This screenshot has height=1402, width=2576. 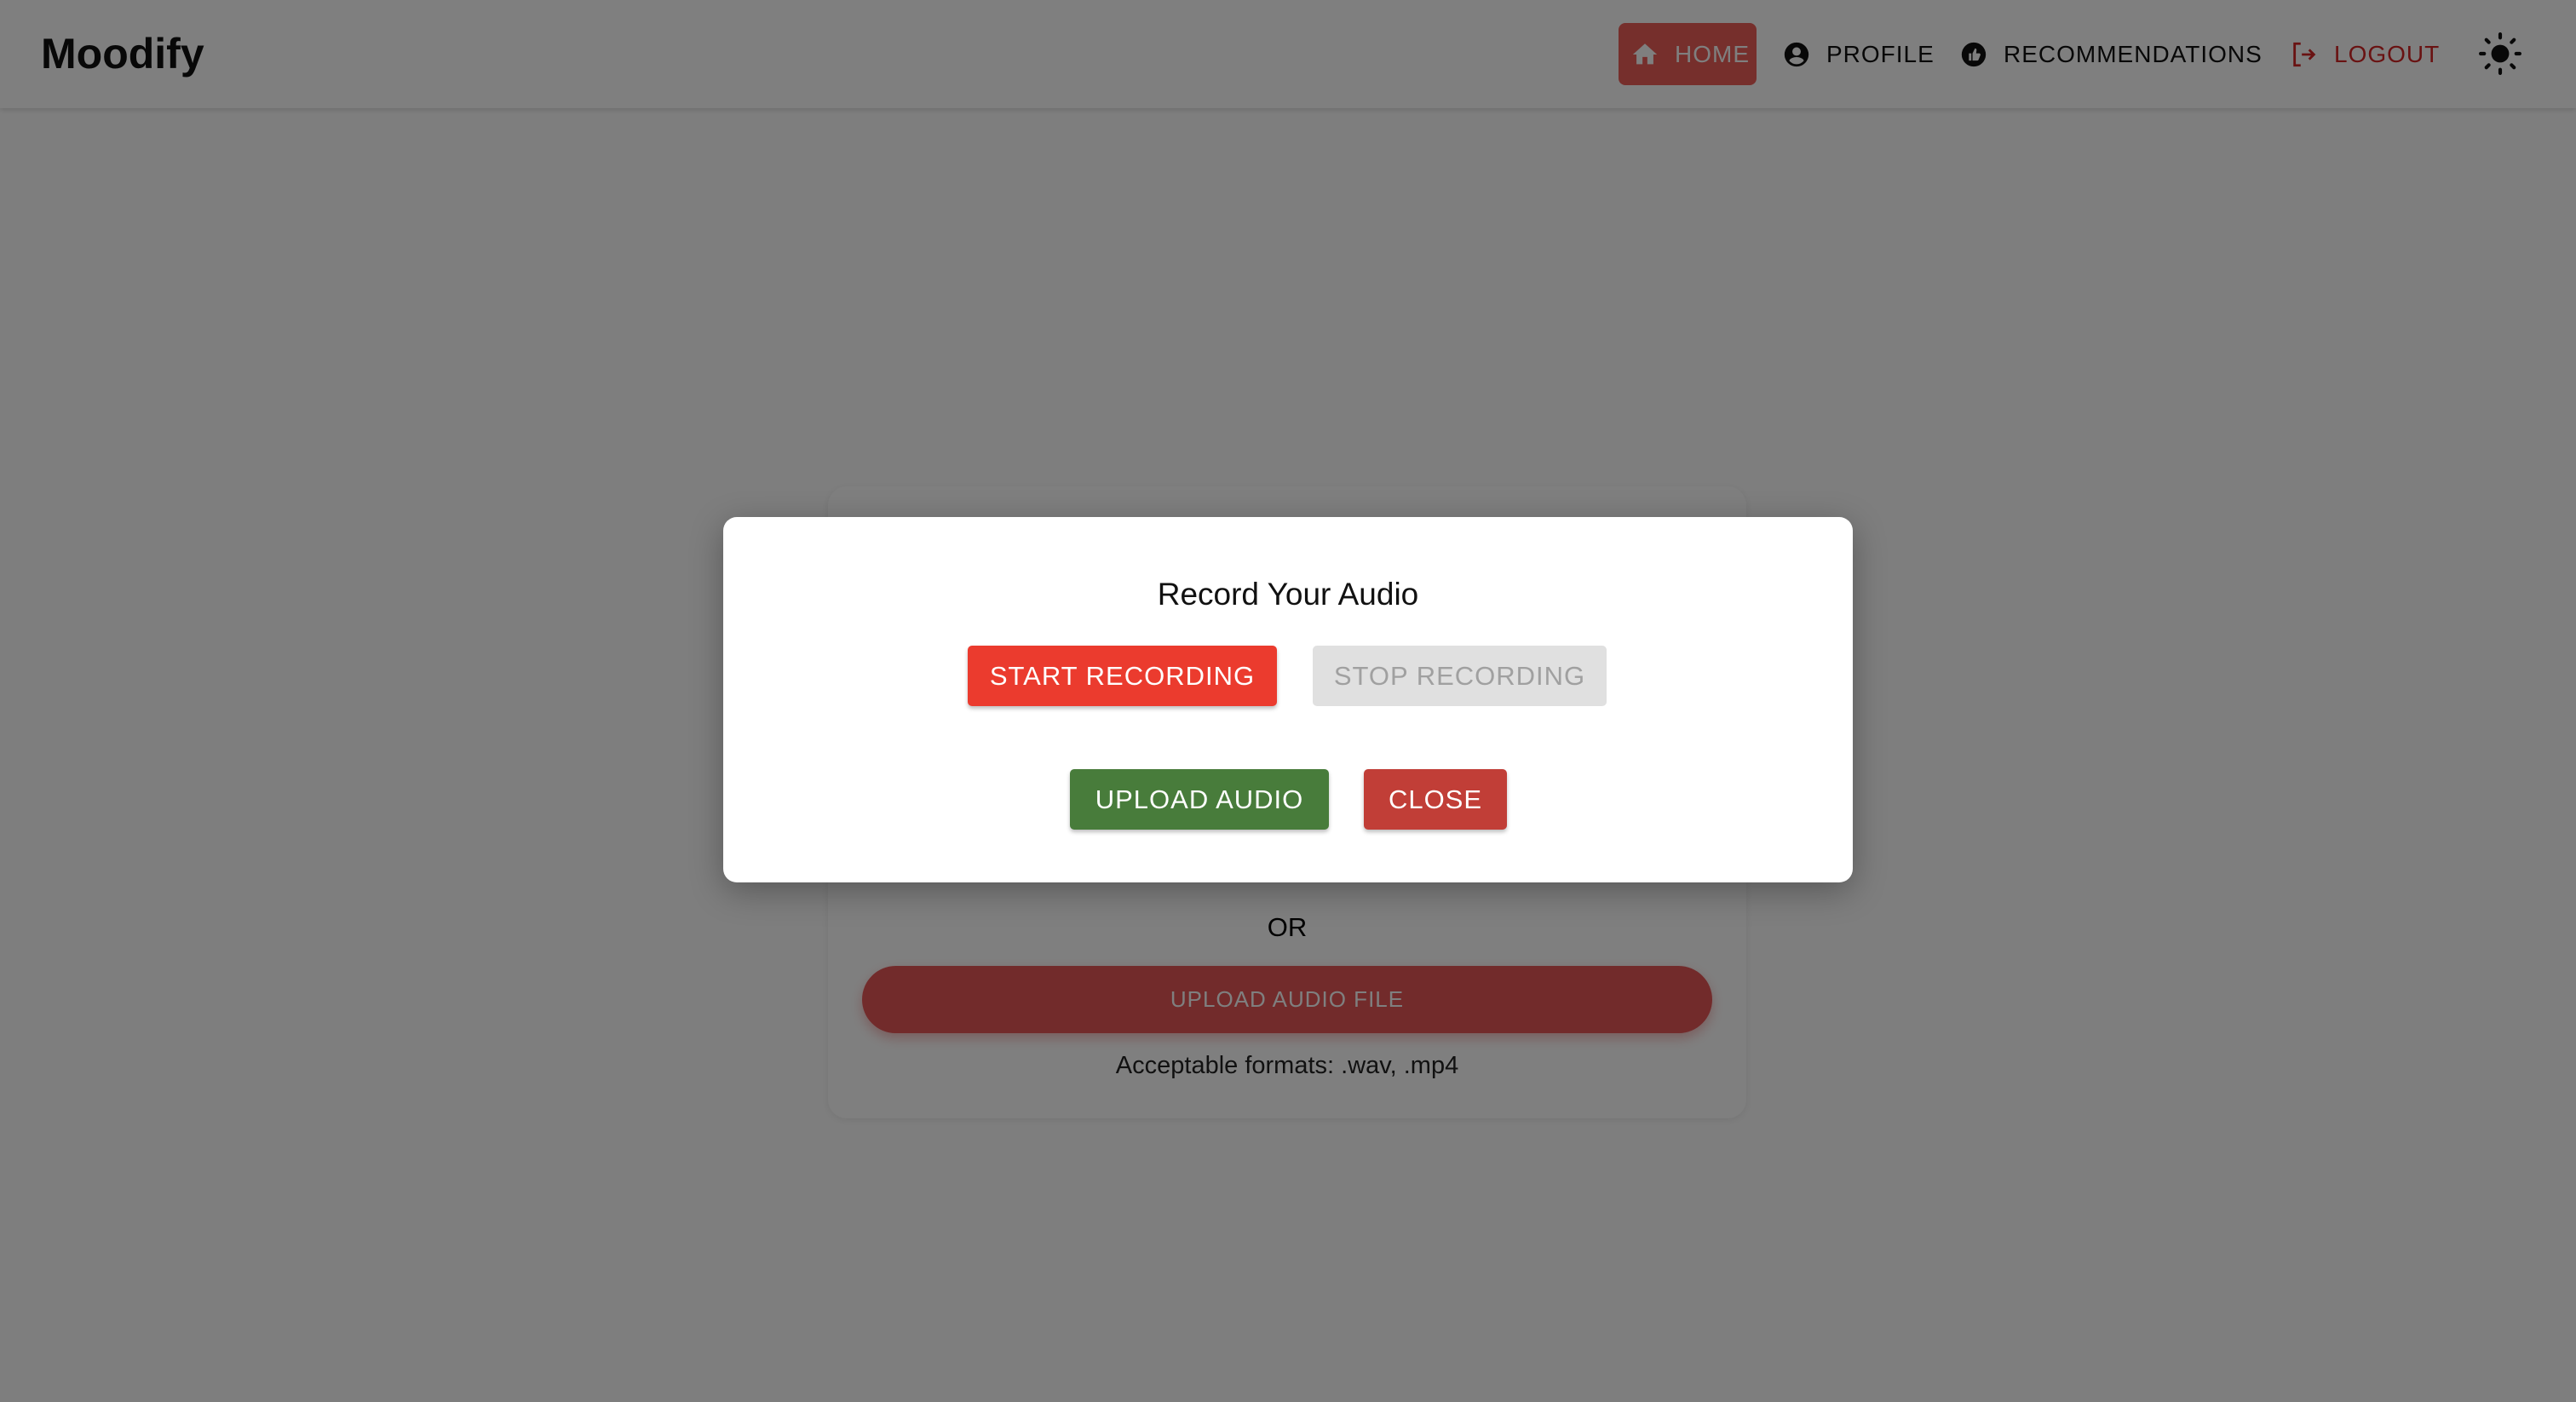 What do you see at coordinates (1123, 676) in the screenshot?
I see `start-recording-button: START RECORDING` at bounding box center [1123, 676].